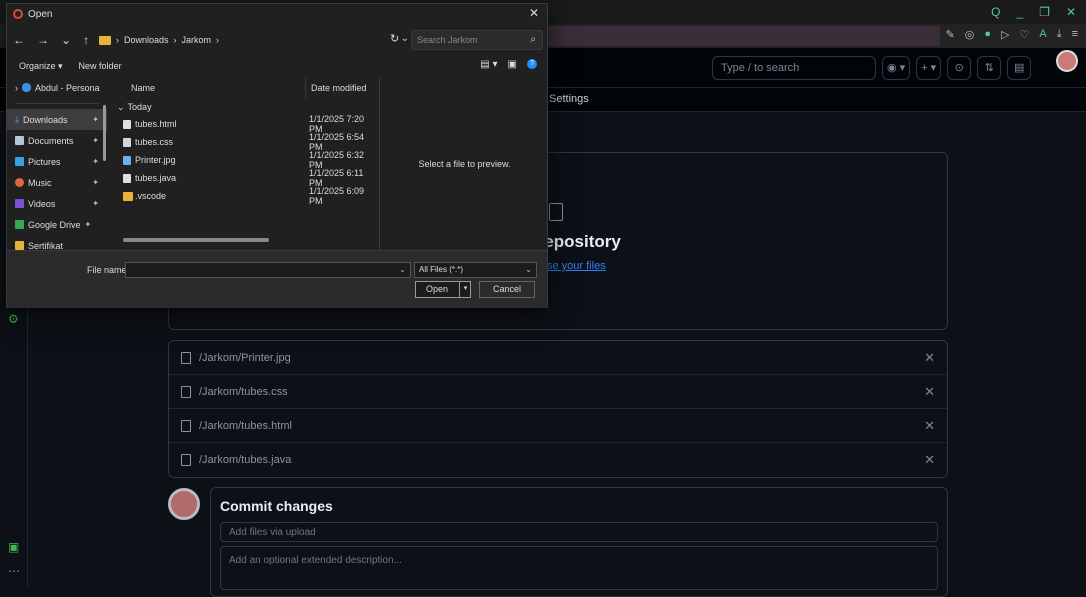 This screenshot has height=597, width=1086. Describe the element at coordinates (19, 40) in the screenshot. I see `back-icon: ←` at that location.